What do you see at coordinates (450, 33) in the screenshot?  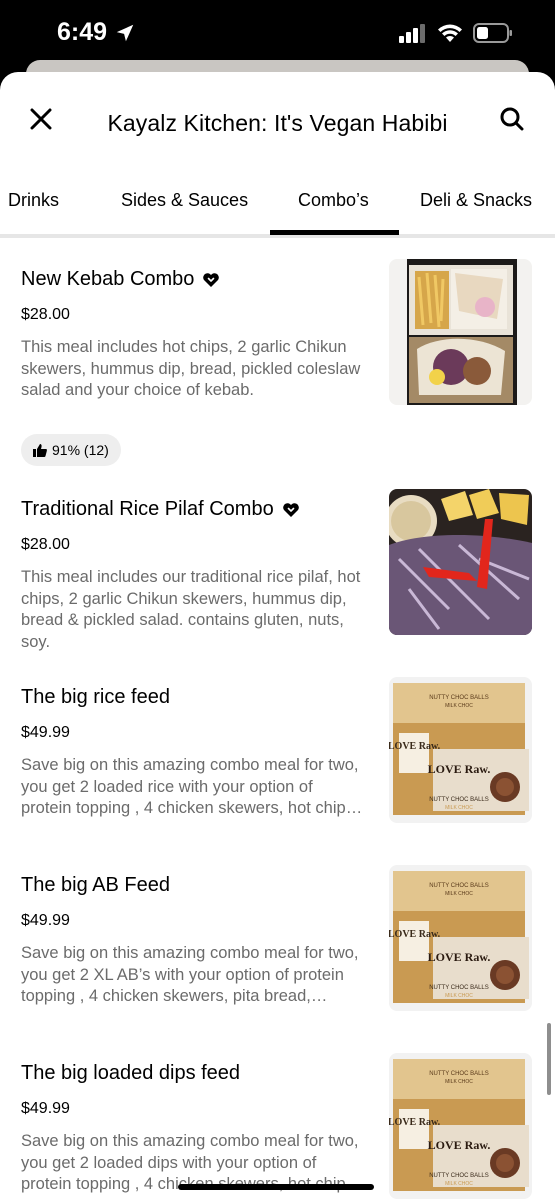 I see `wifi-icon` at bounding box center [450, 33].